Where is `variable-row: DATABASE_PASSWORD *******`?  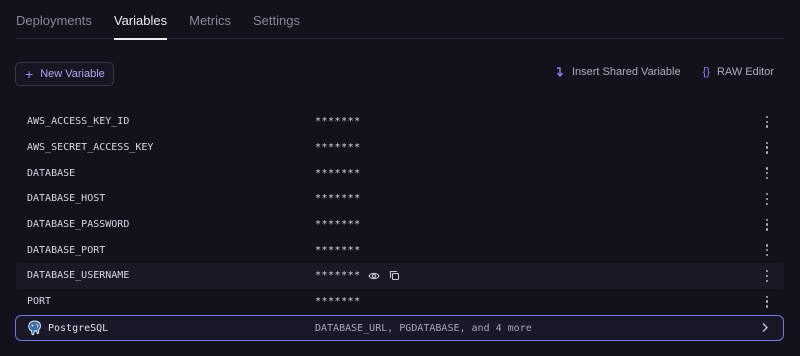
variable-row: DATABASE_PASSWORD ******* is located at coordinates (400, 225).